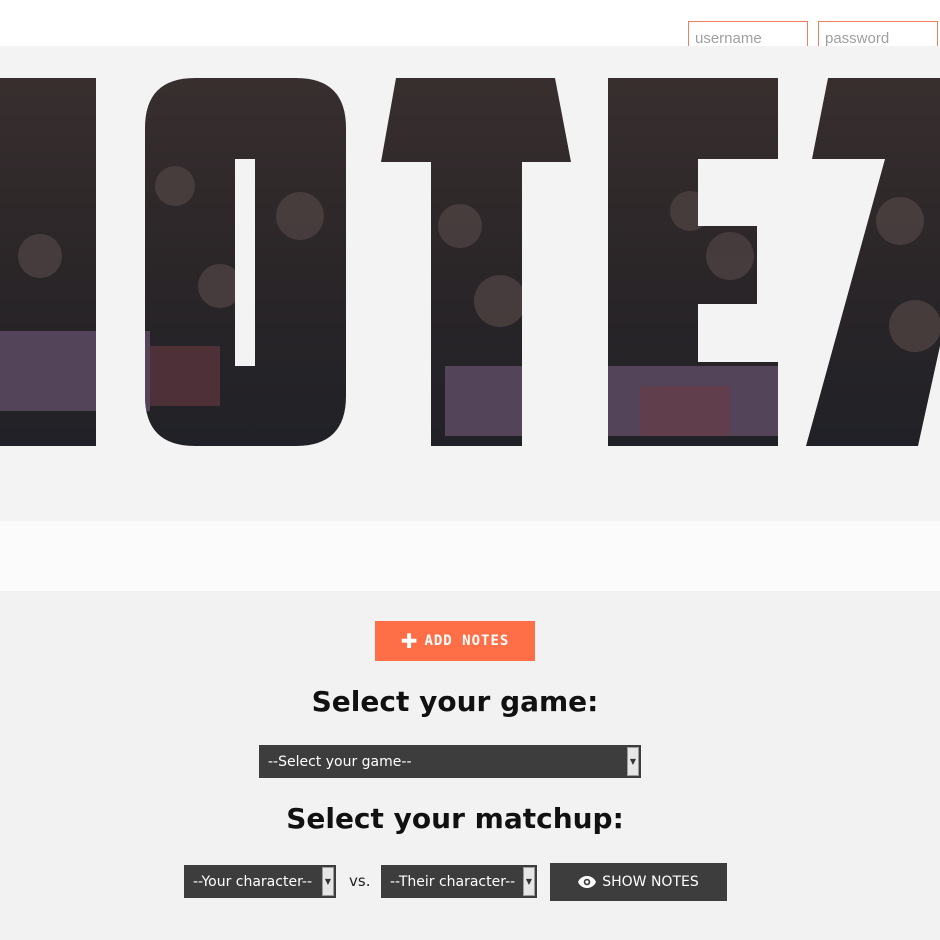 This screenshot has width=940, height=940. I want to click on their-character-select: --Their character-- ▼, so click(459, 881).